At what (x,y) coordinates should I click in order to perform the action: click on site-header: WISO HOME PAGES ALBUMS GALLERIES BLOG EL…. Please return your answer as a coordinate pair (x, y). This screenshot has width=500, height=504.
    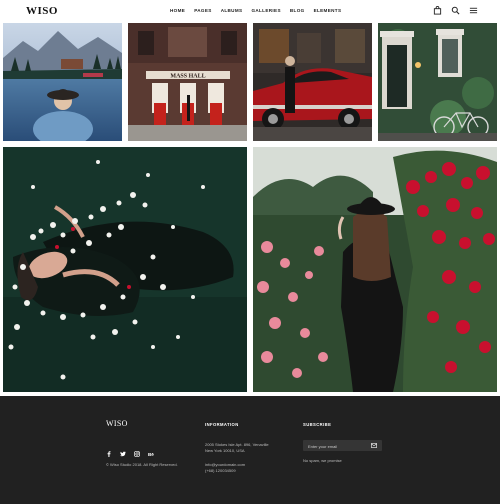
    Looking at the image, I should click on (250, 11).